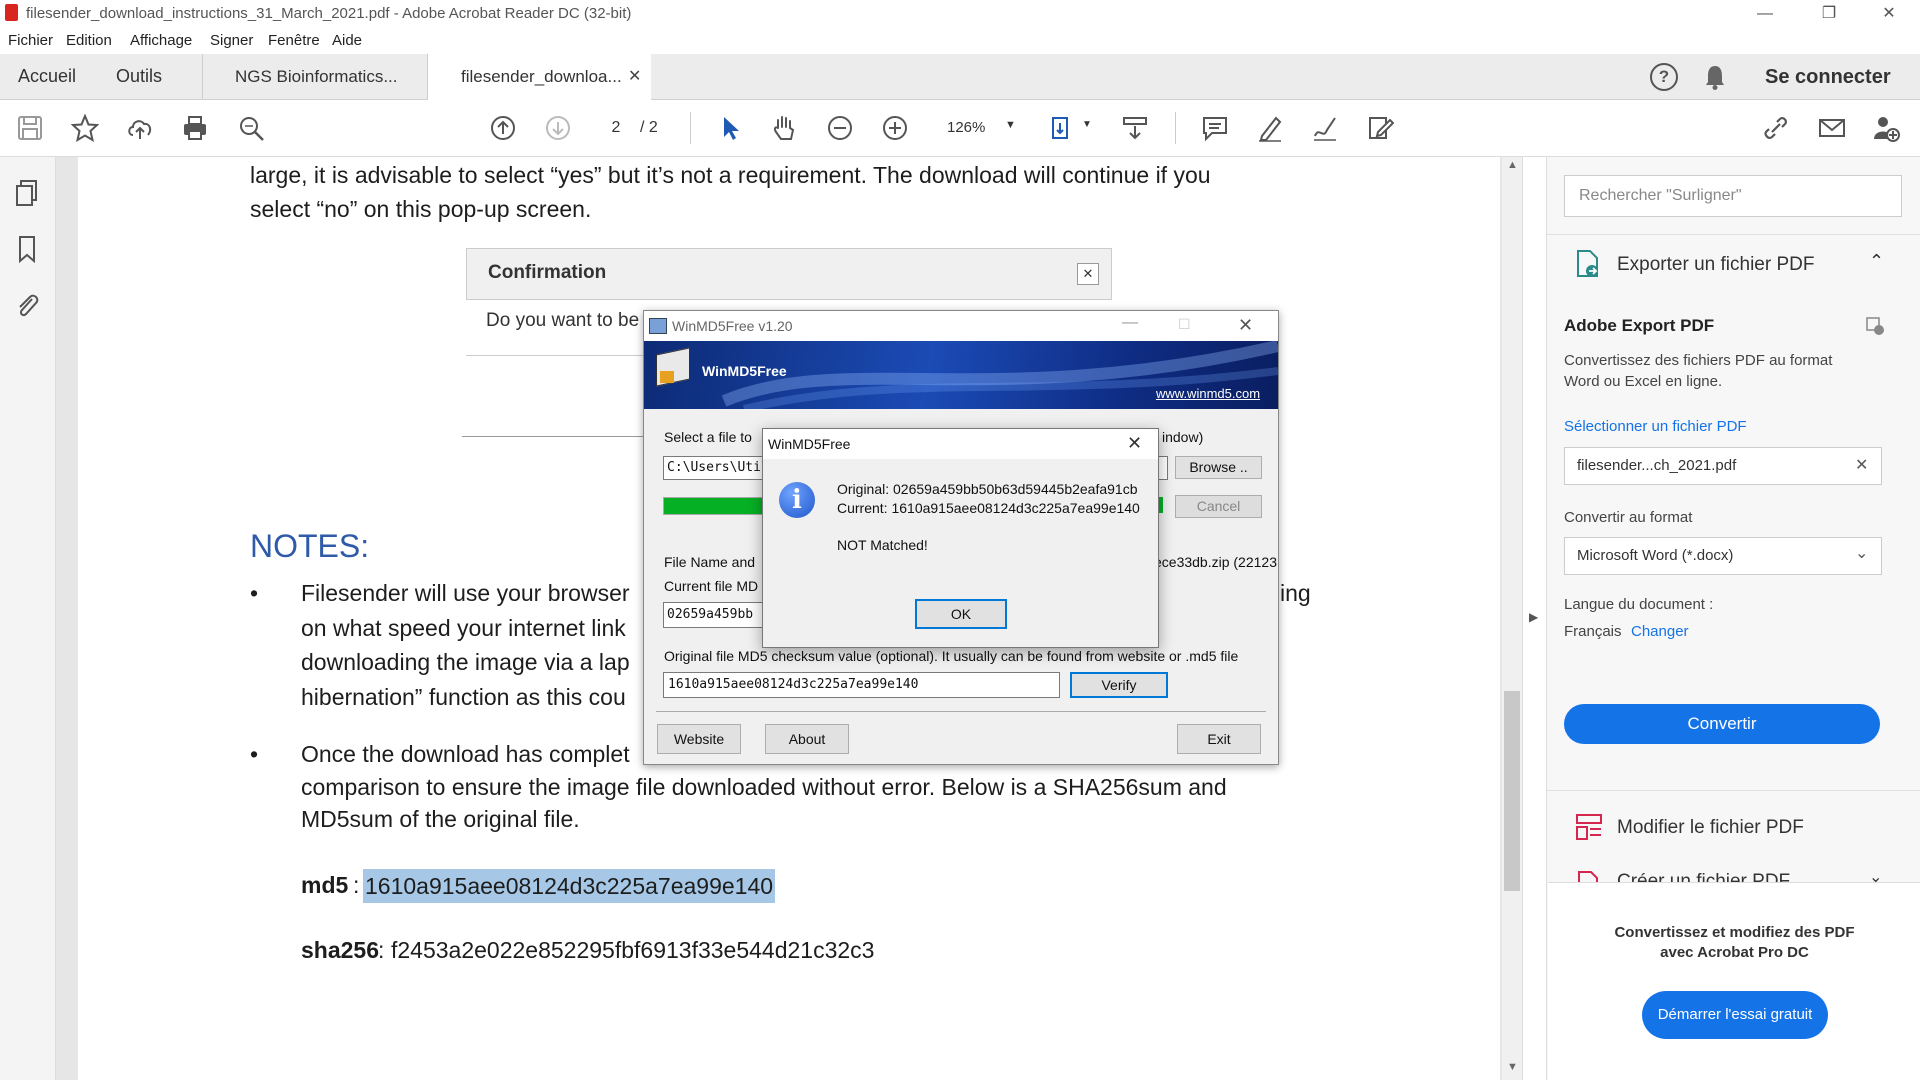 This screenshot has width=1920, height=1081. Describe the element at coordinates (27, 249) in the screenshot. I see `bookmark-icon` at that location.